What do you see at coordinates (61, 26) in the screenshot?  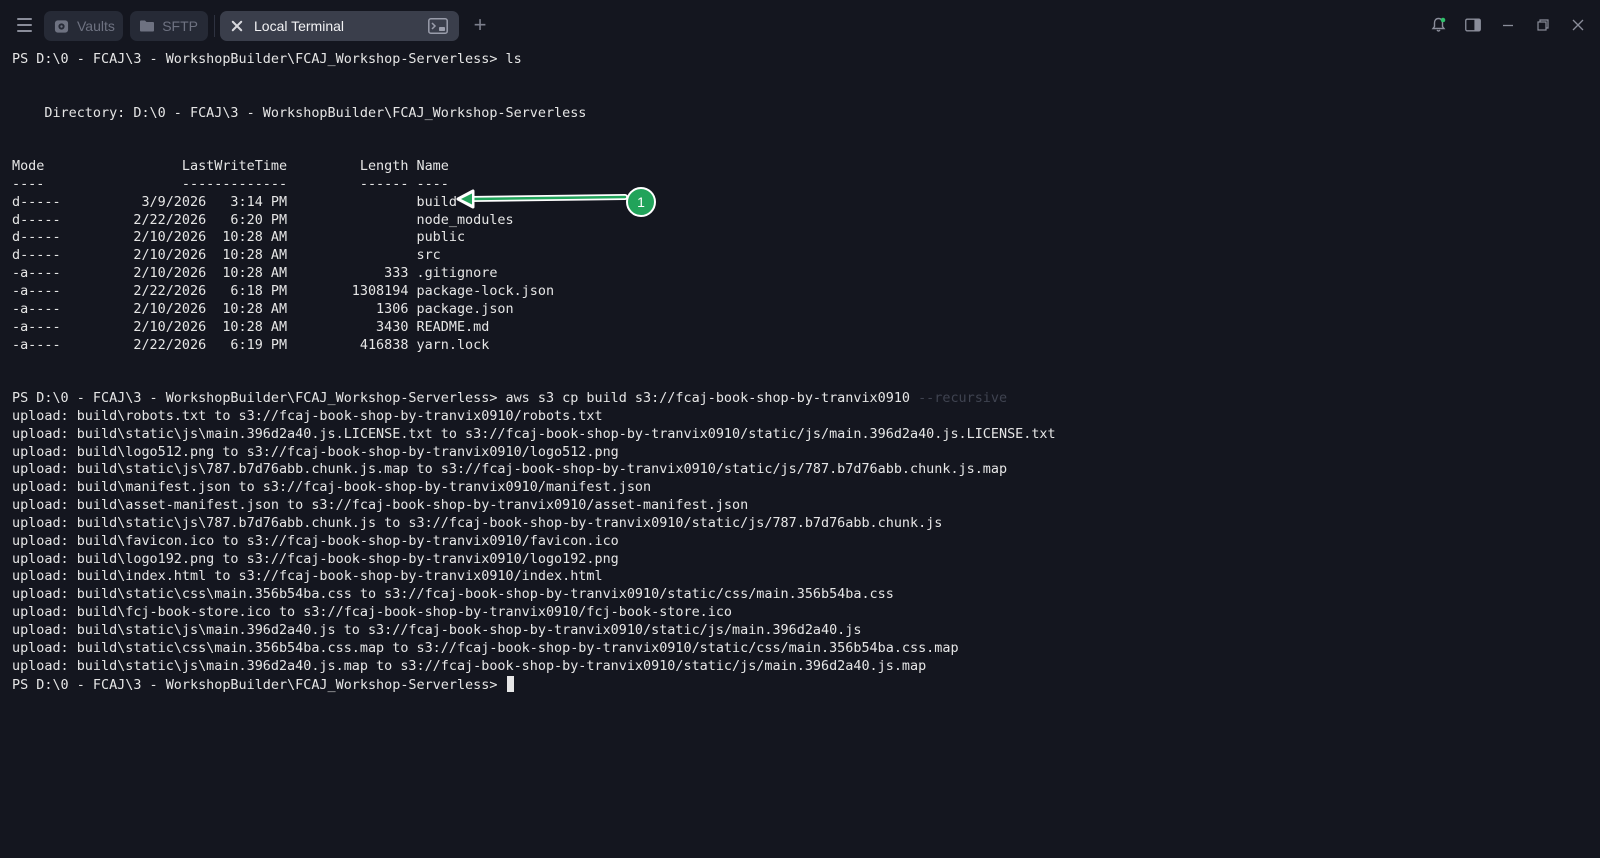 I see `vault-icon` at bounding box center [61, 26].